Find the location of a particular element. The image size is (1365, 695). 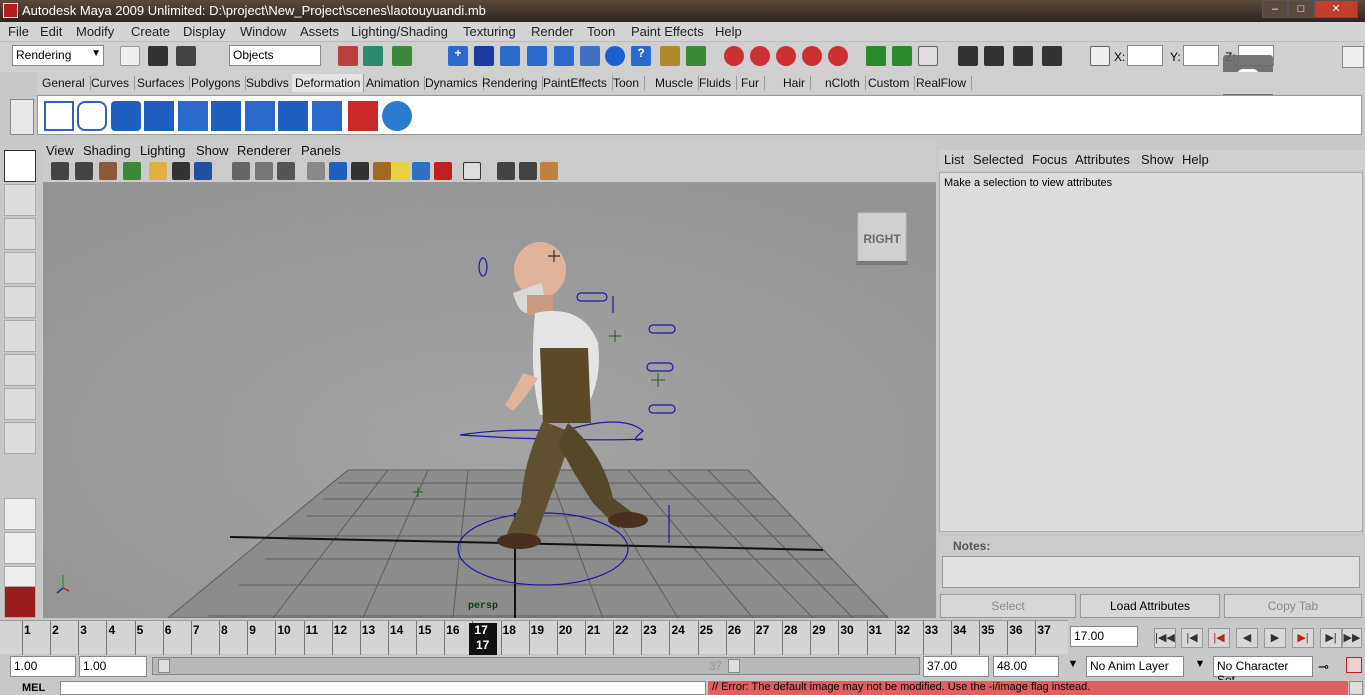

rotate-tool-icon is located at coordinates (20, 302).